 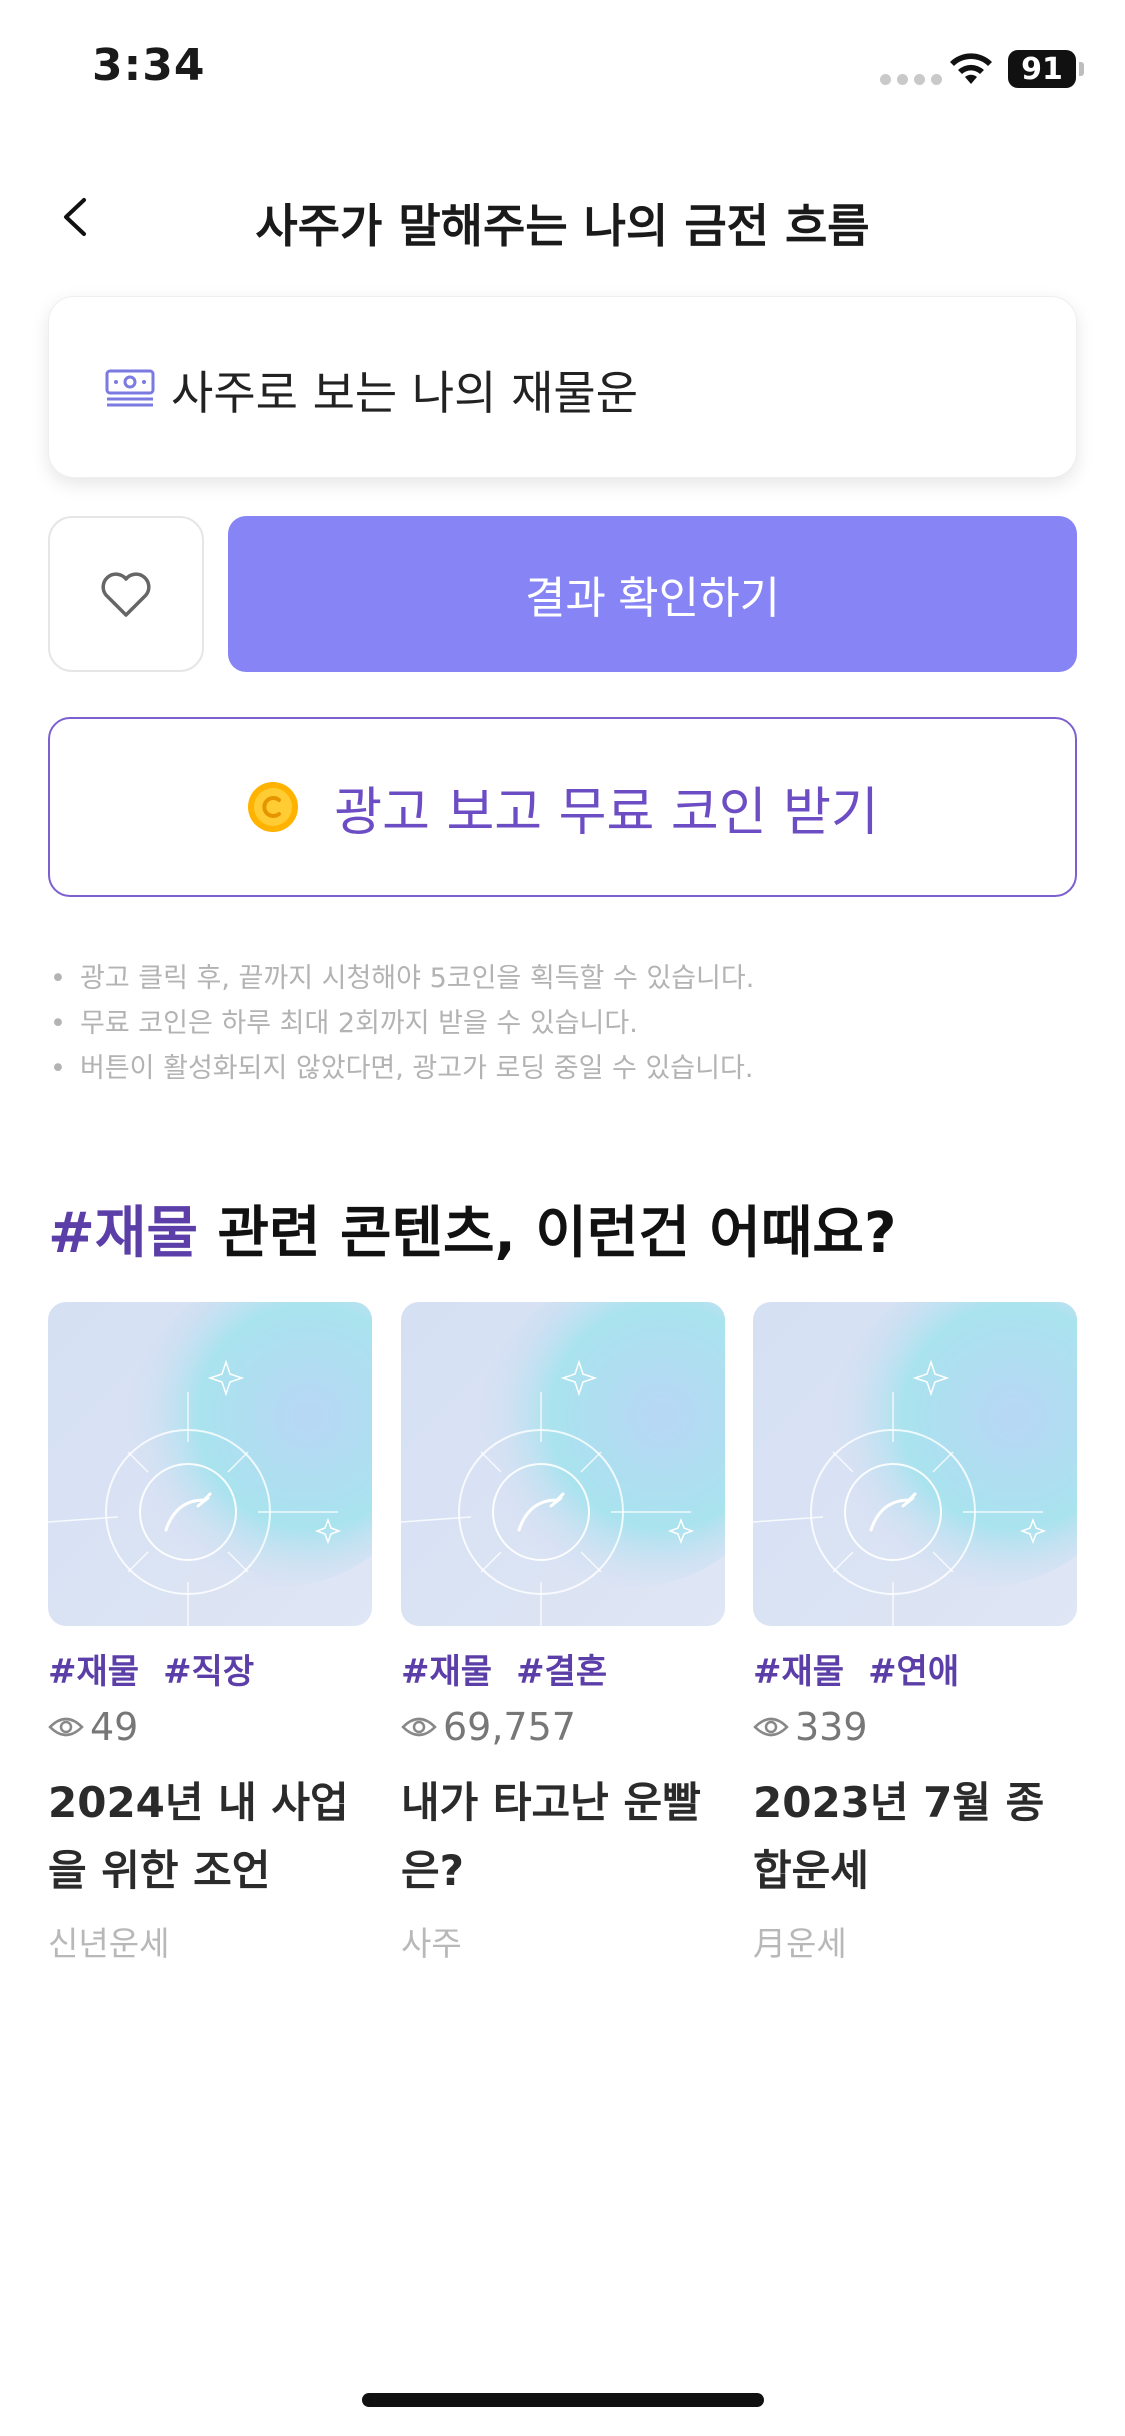 I want to click on view-count: 339, so click(x=831, y=1727).